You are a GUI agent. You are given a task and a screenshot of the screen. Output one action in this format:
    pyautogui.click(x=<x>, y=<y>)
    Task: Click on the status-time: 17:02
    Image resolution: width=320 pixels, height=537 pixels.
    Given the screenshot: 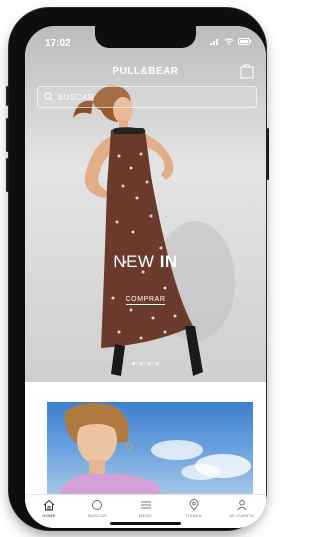 What is the action you would take?
    pyautogui.click(x=58, y=43)
    